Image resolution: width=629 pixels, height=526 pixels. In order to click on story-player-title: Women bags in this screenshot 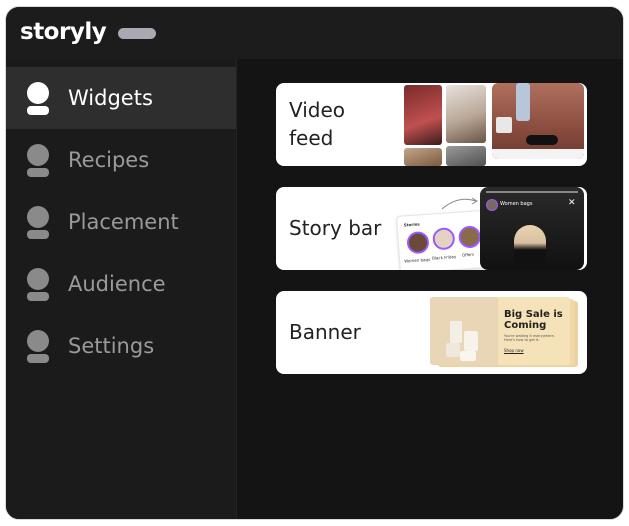, I will do `click(516, 204)`.